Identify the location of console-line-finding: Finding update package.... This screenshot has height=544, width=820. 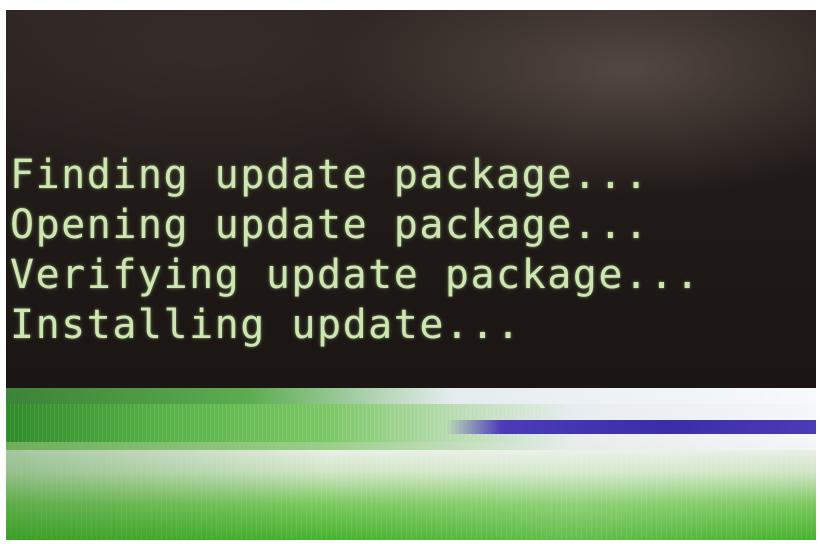
(330, 175).